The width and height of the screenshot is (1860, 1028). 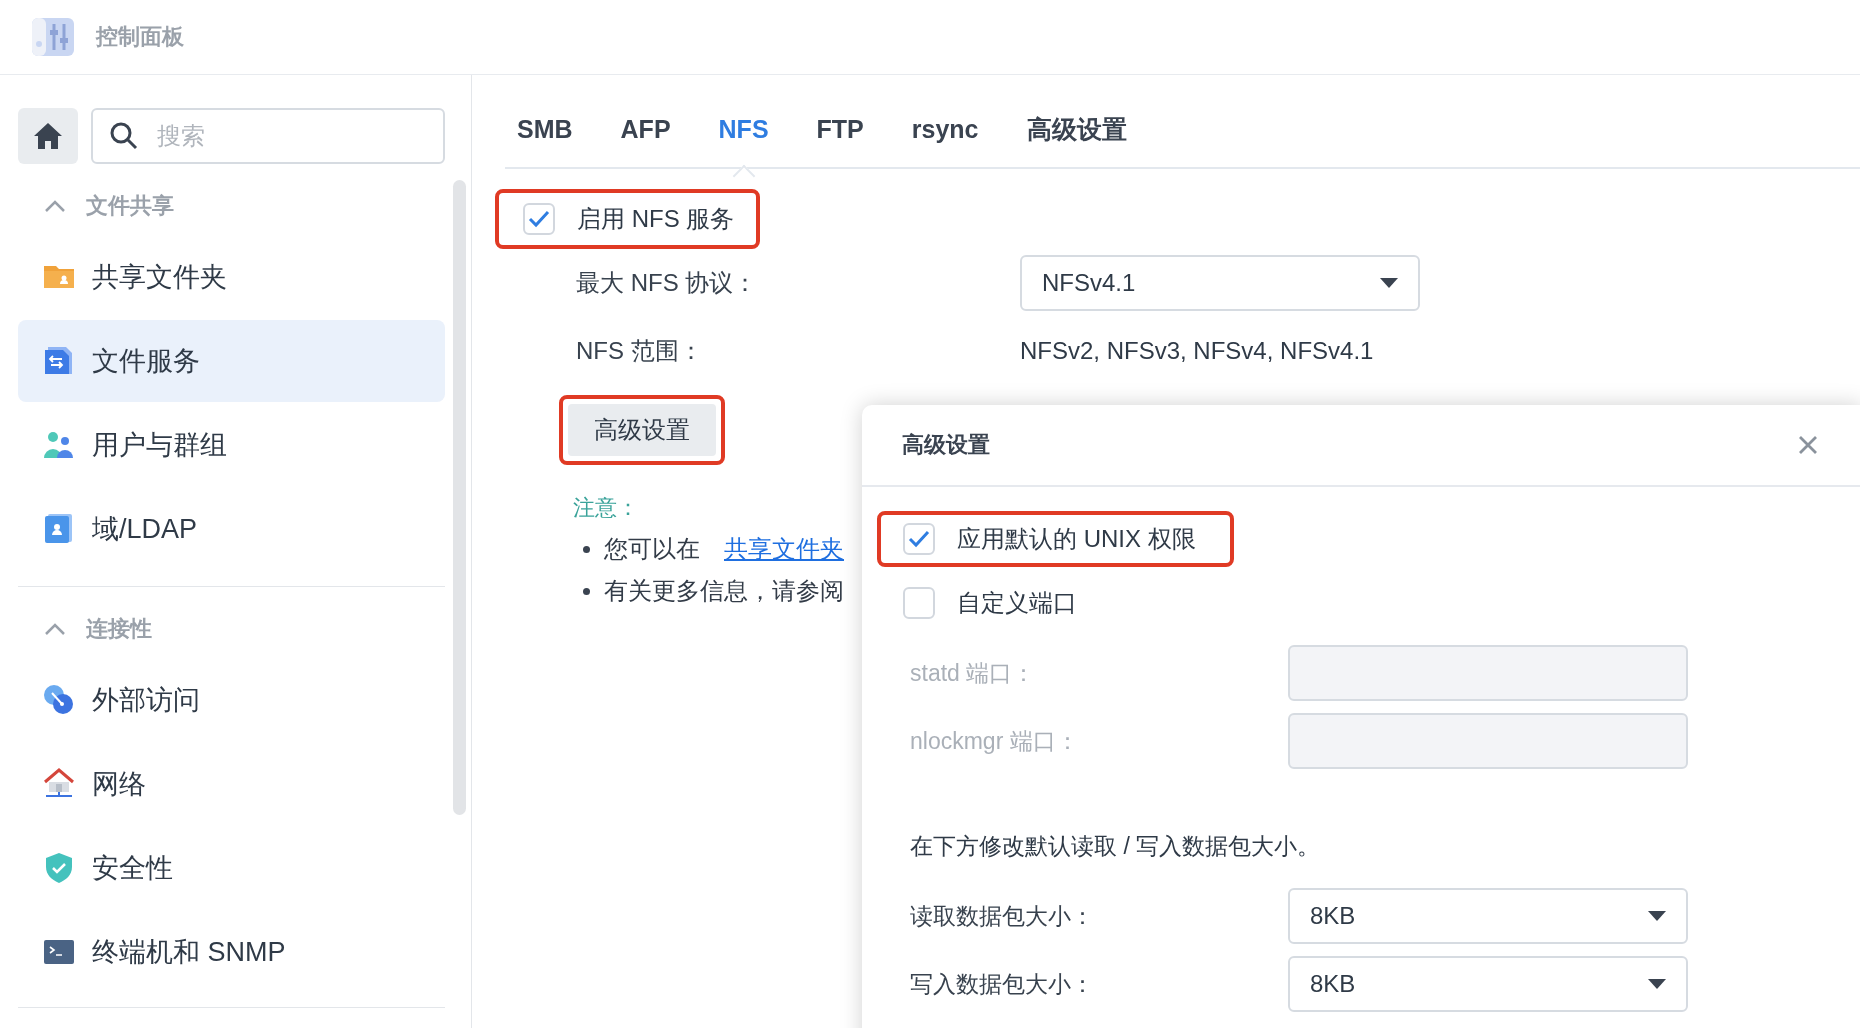 What do you see at coordinates (1002, 984) in the screenshot?
I see `field-label: 写入数据包大小：` at bounding box center [1002, 984].